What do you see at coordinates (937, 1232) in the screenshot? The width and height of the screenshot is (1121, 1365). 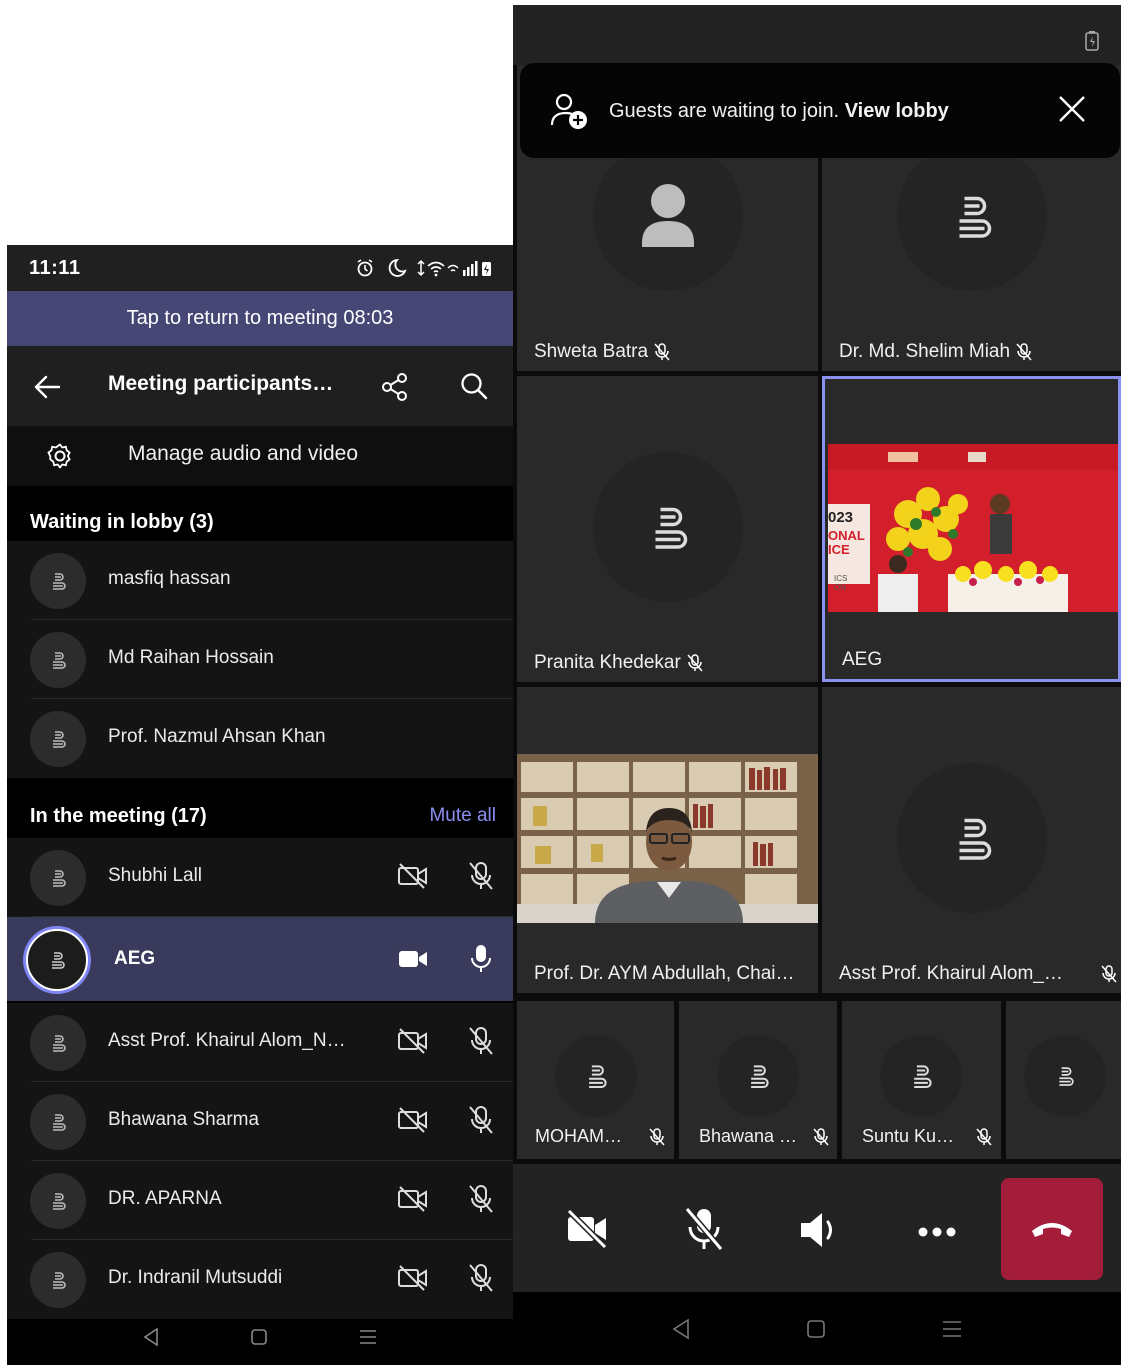 I see `more-options-button` at bounding box center [937, 1232].